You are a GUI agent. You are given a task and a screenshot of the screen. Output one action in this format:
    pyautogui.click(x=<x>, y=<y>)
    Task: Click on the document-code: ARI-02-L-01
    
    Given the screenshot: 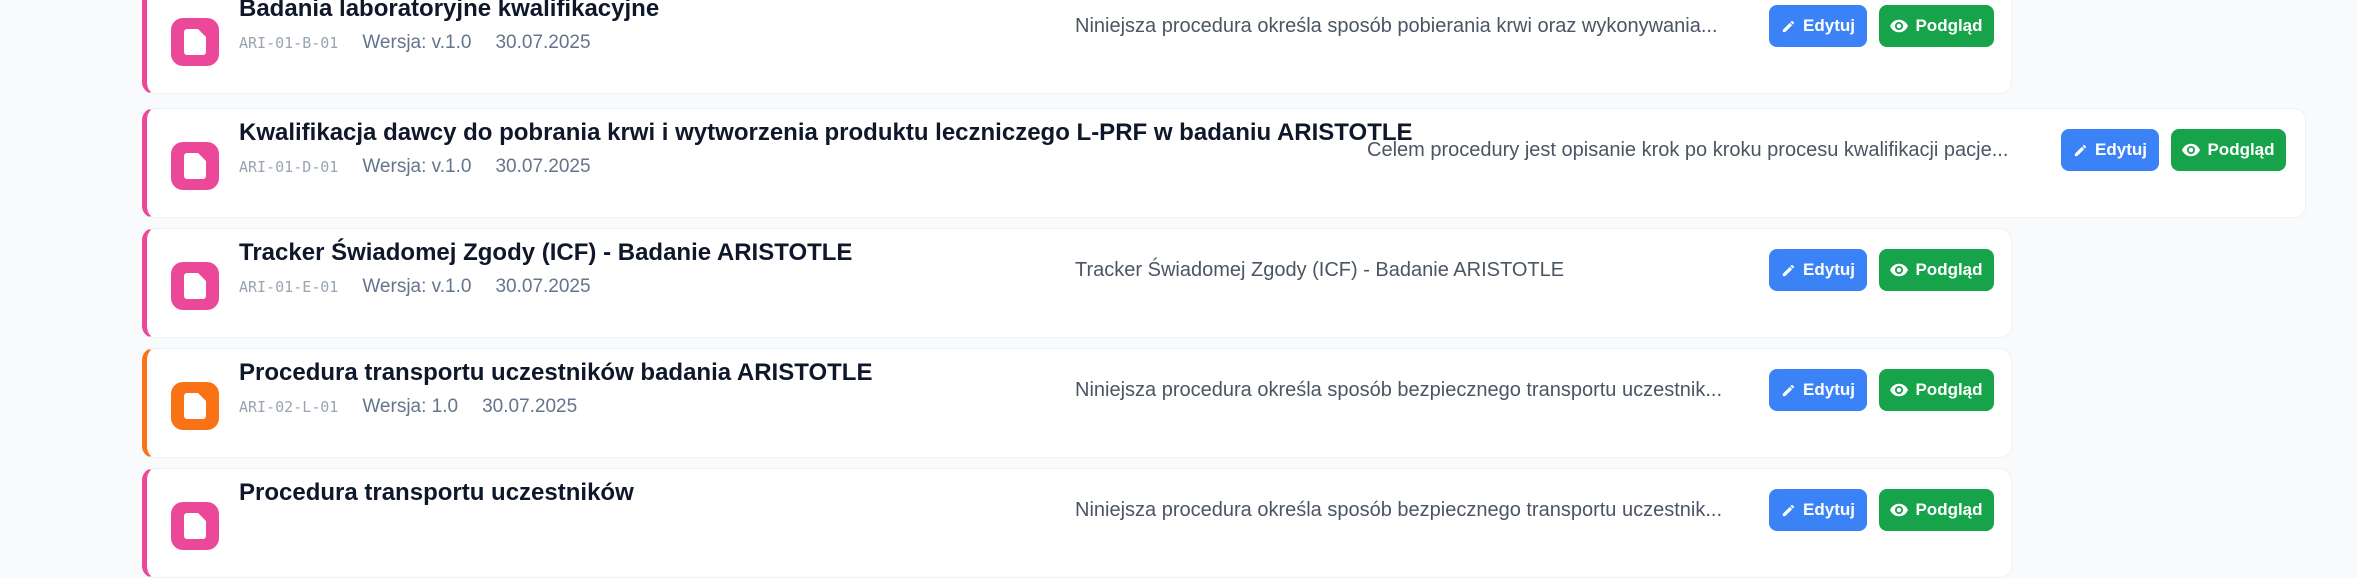 What is the action you would take?
    pyautogui.click(x=289, y=407)
    